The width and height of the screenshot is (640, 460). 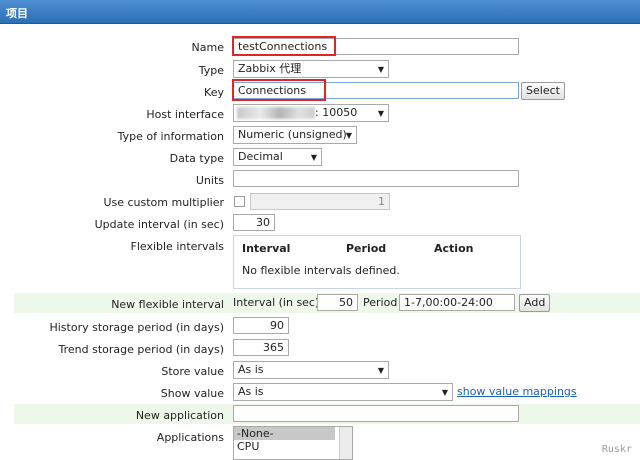 What do you see at coordinates (260, 156) in the screenshot?
I see `data-type-value: Decimal` at bounding box center [260, 156].